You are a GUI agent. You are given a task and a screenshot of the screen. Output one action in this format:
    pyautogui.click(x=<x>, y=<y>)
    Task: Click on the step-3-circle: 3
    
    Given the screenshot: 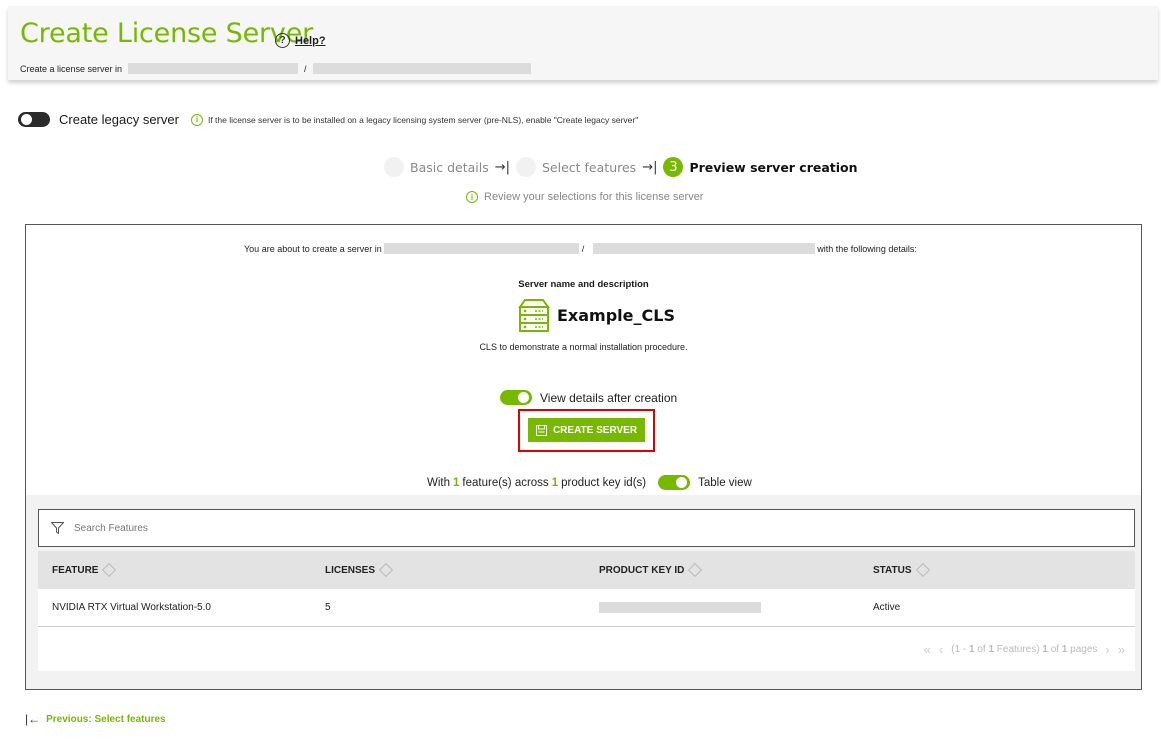 What is the action you would take?
    pyautogui.click(x=673, y=167)
    